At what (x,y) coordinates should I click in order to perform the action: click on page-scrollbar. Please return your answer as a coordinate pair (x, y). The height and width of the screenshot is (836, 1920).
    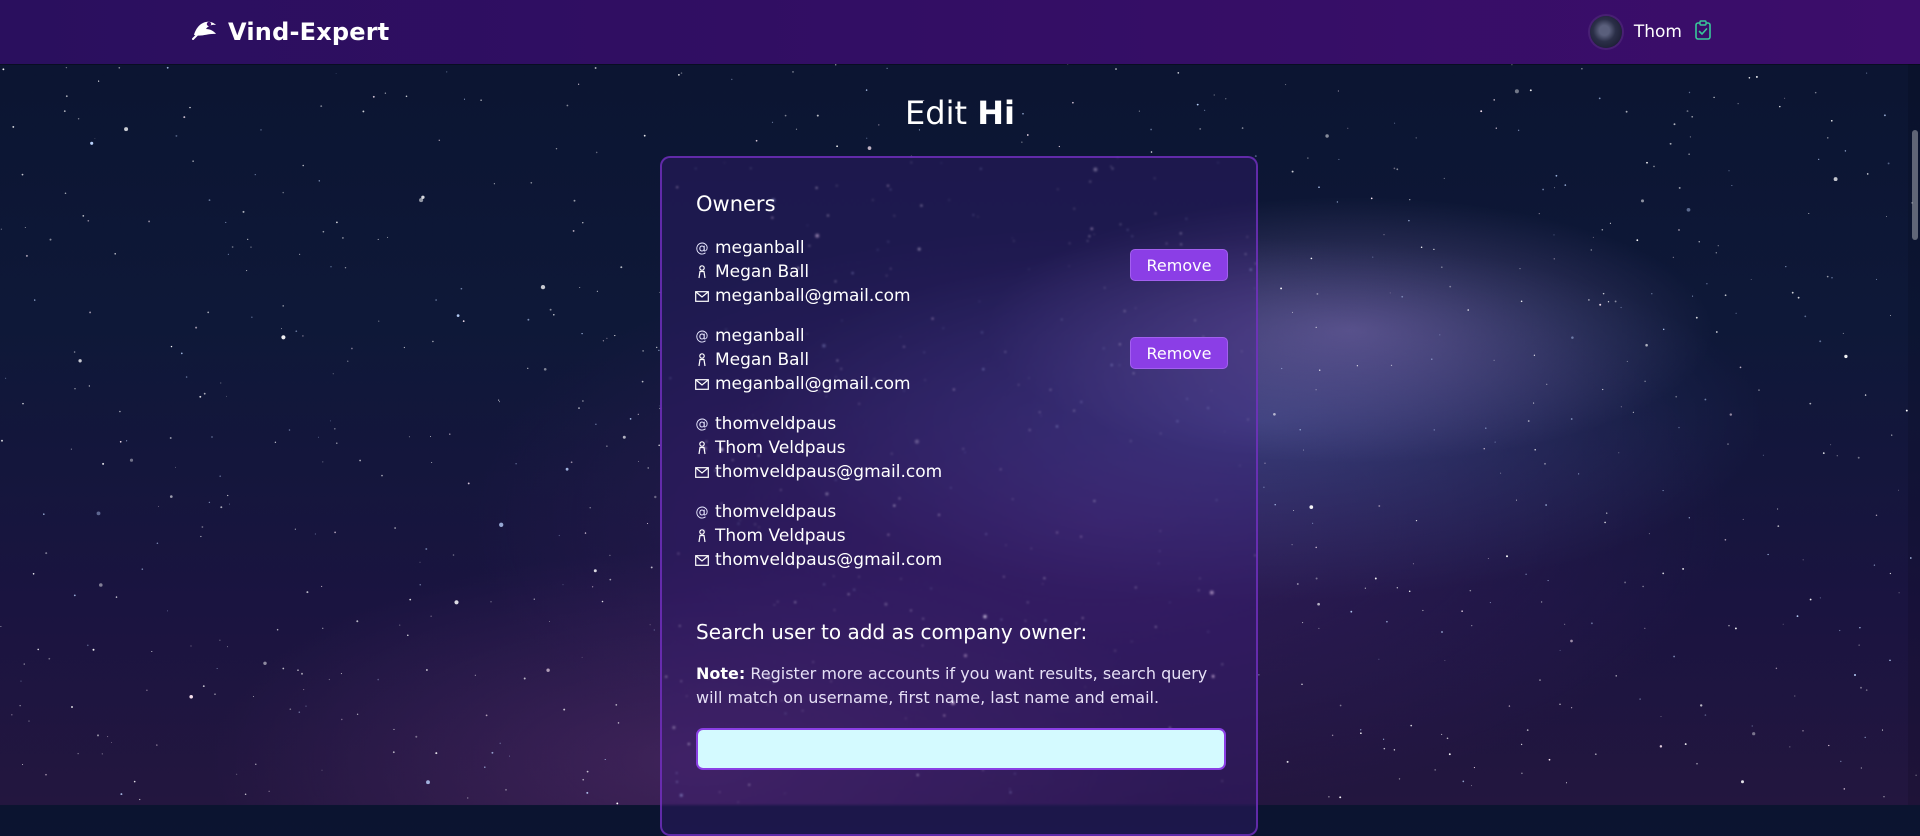
    Looking at the image, I should click on (1914, 434).